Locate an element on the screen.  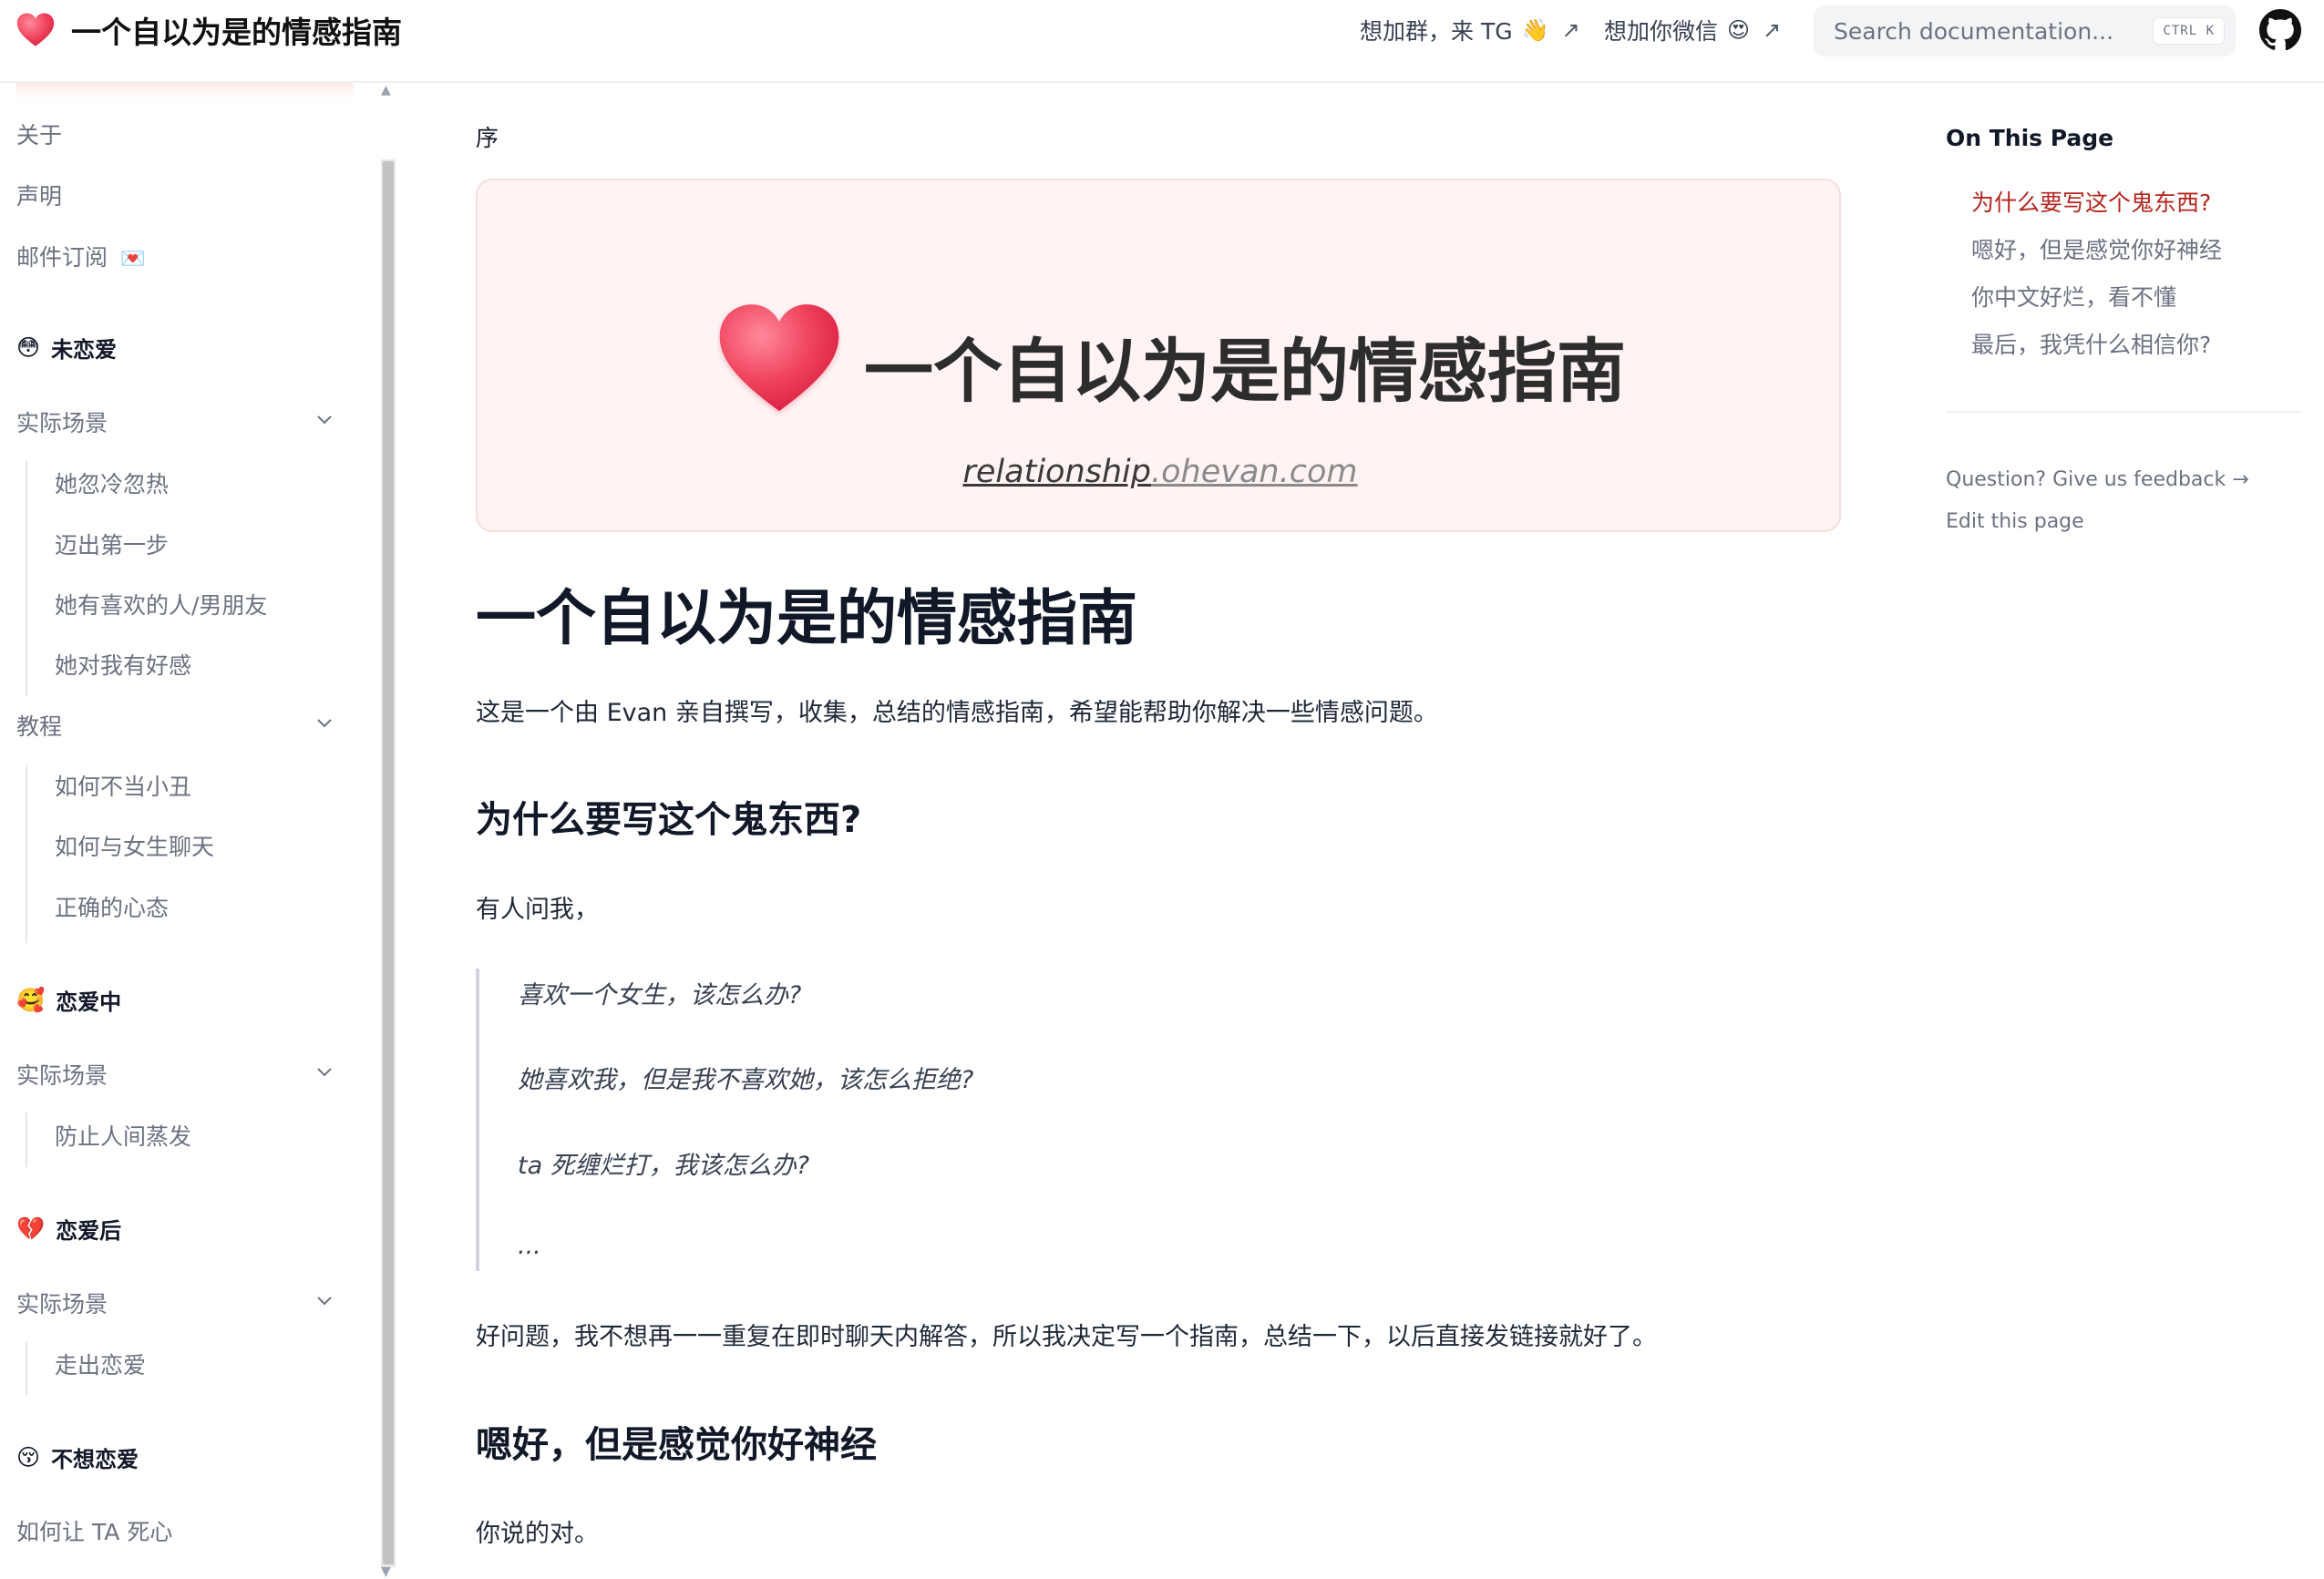
sidebar-item-not-clown: 如何不当小丑 is located at coordinates (123, 785).